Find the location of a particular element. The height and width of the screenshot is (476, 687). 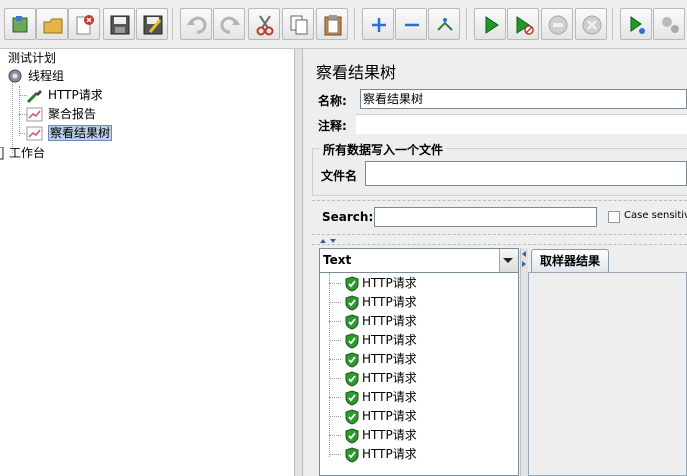

start-no-pauses-icon is located at coordinates (525, 25).